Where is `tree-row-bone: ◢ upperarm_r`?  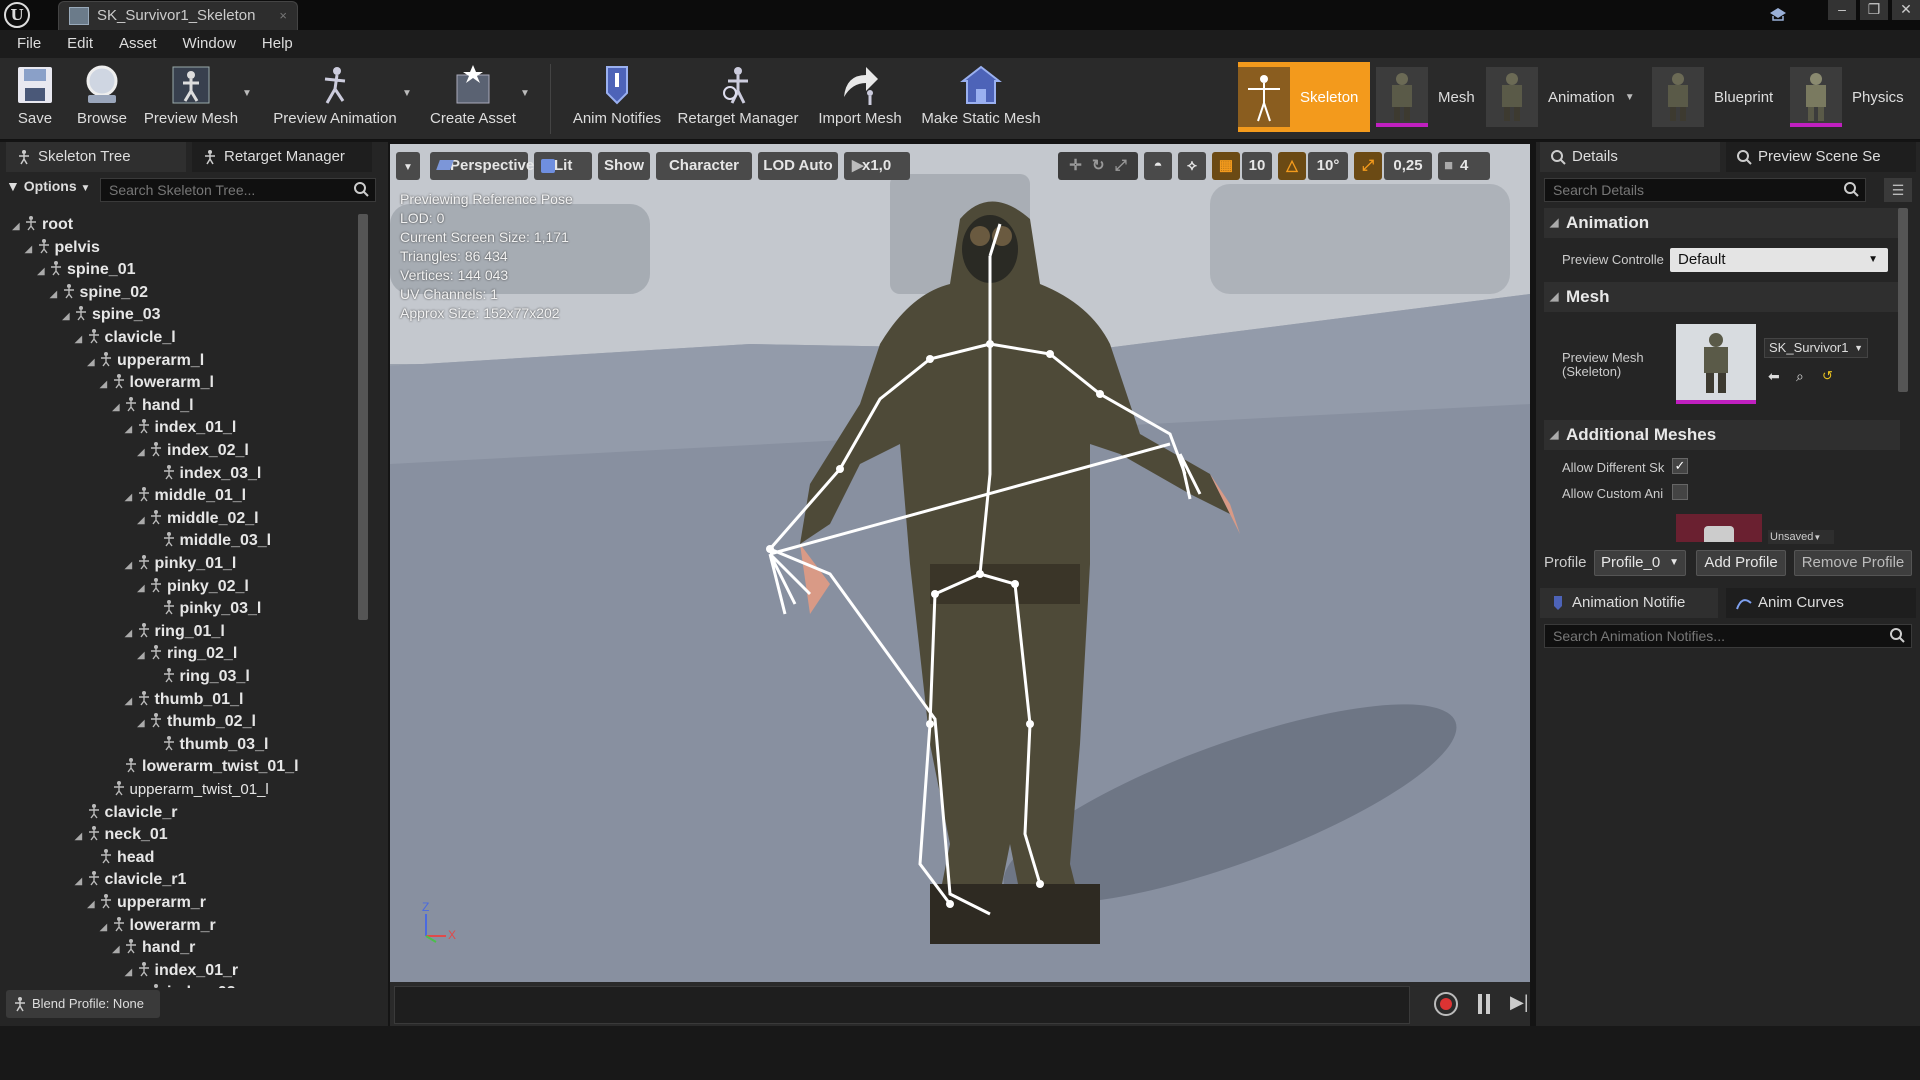 tree-row-bone: ◢ upperarm_r is located at coordinates (146, 903).